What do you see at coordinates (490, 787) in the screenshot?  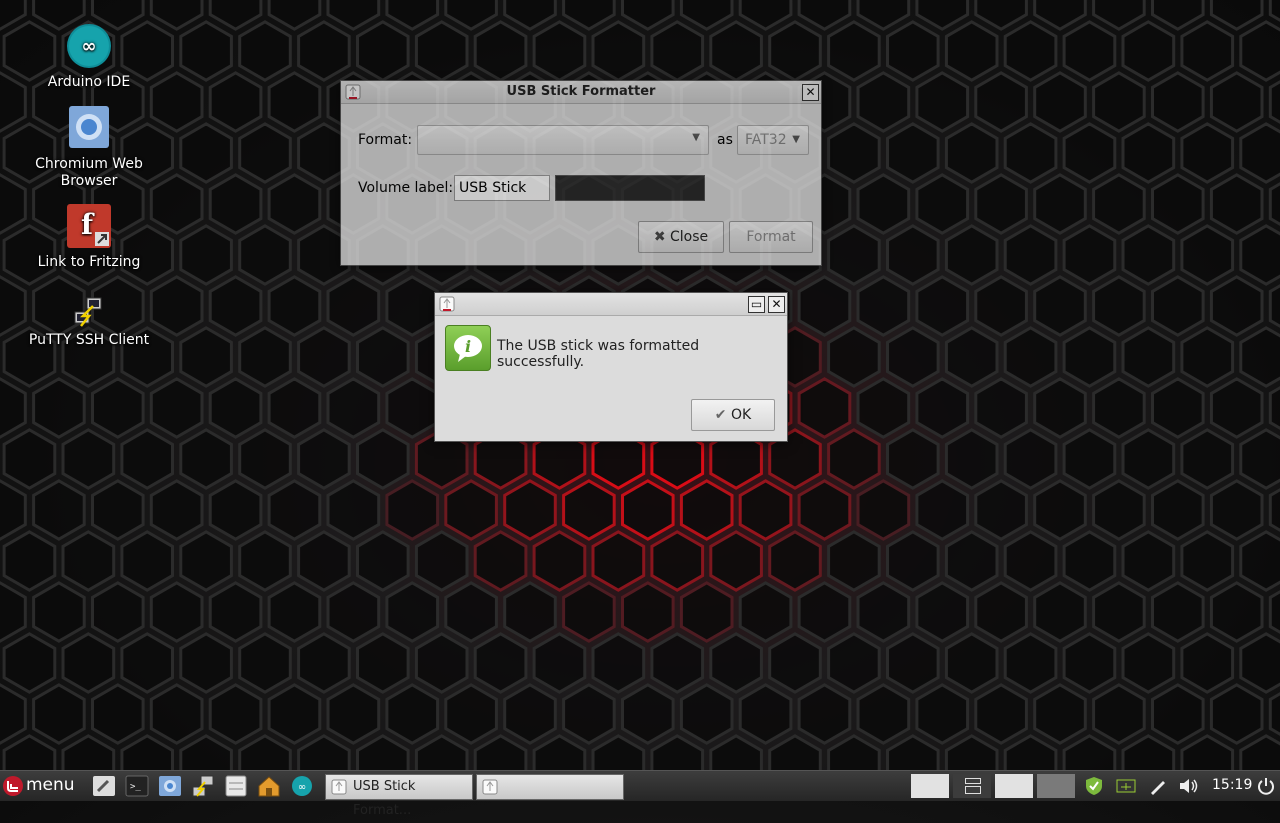 I see `usb-icon` at bounding box center [490, 787].